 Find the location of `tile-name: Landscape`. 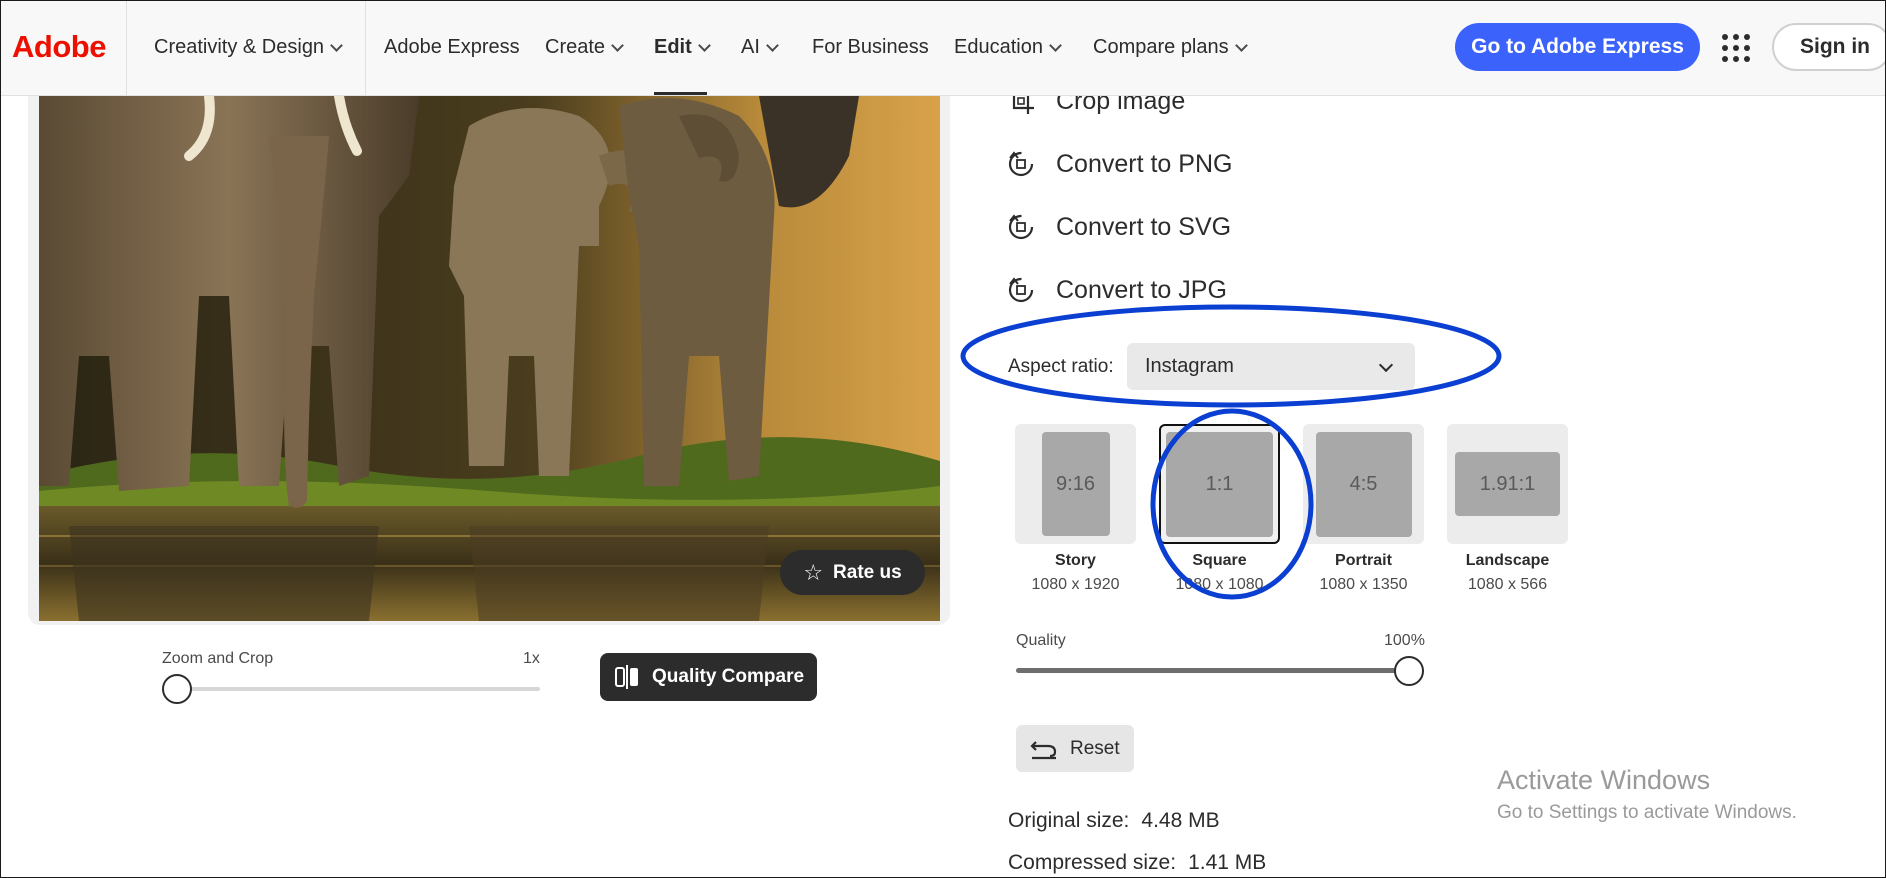

tile-name: Landscape is located at coordinates (1507, 560).